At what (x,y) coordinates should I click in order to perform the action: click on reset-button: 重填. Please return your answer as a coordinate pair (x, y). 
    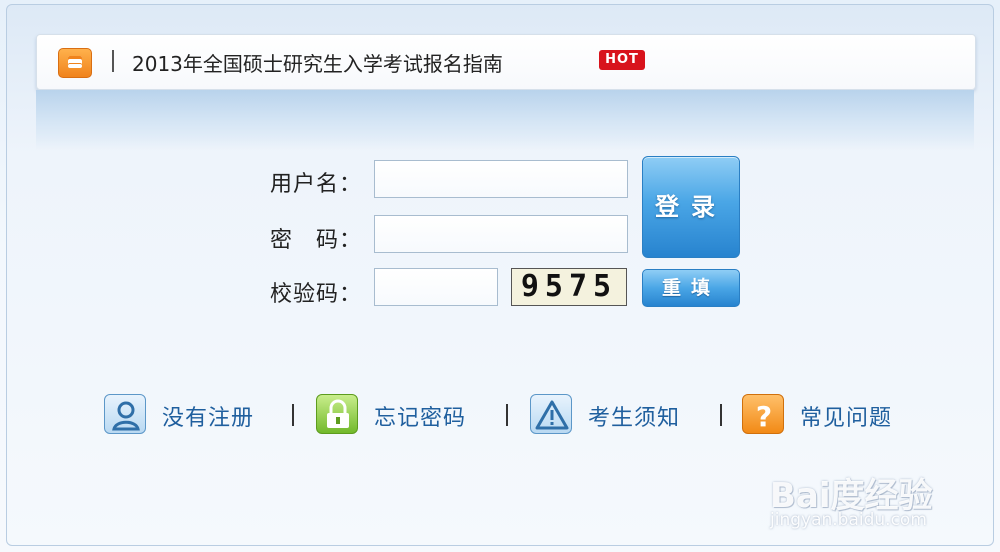
    Looking at the image, I should click on (691, 288).